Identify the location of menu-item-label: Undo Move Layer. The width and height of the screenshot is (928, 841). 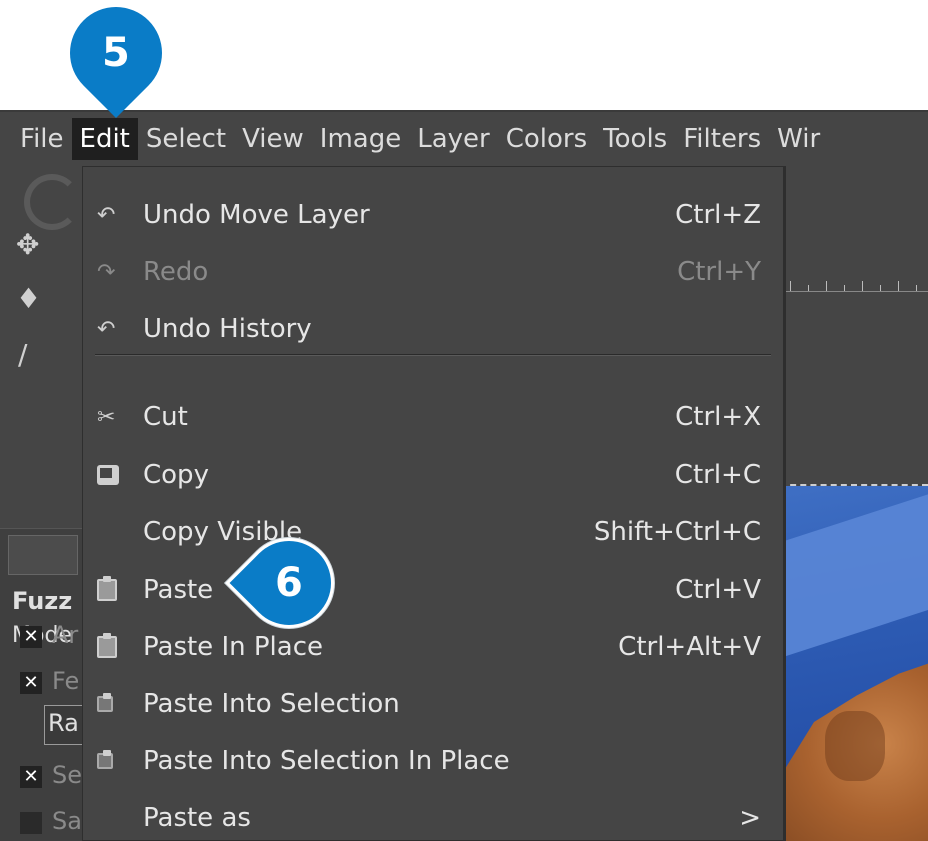
(256, 215).